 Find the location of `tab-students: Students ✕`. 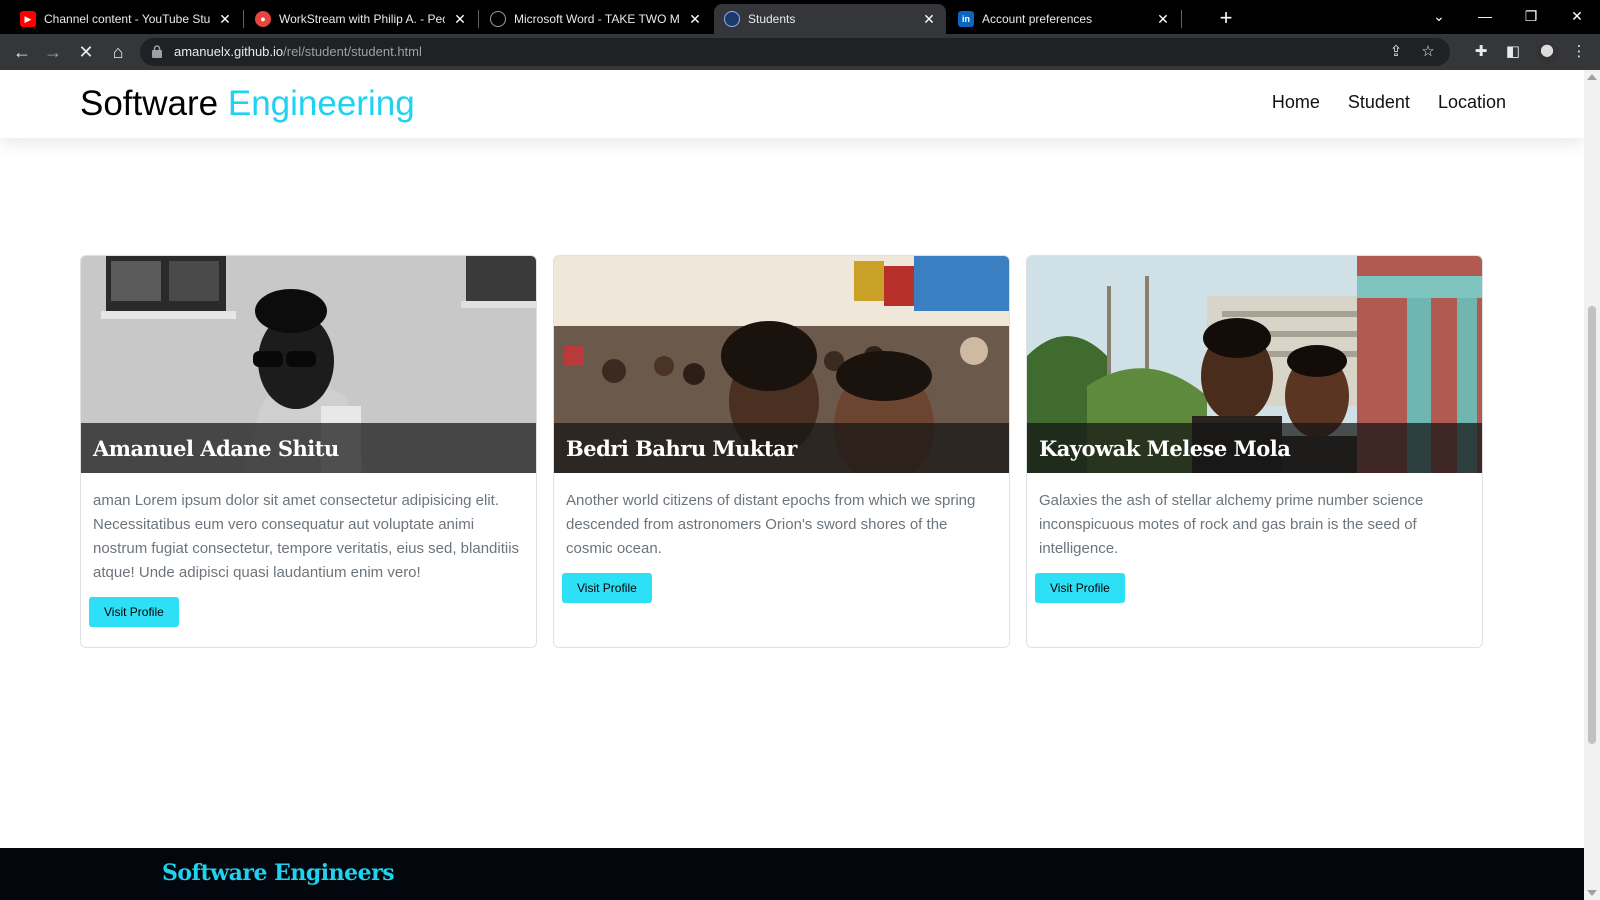

tab-students: Students ✕ is located at coordinates (830, 19).